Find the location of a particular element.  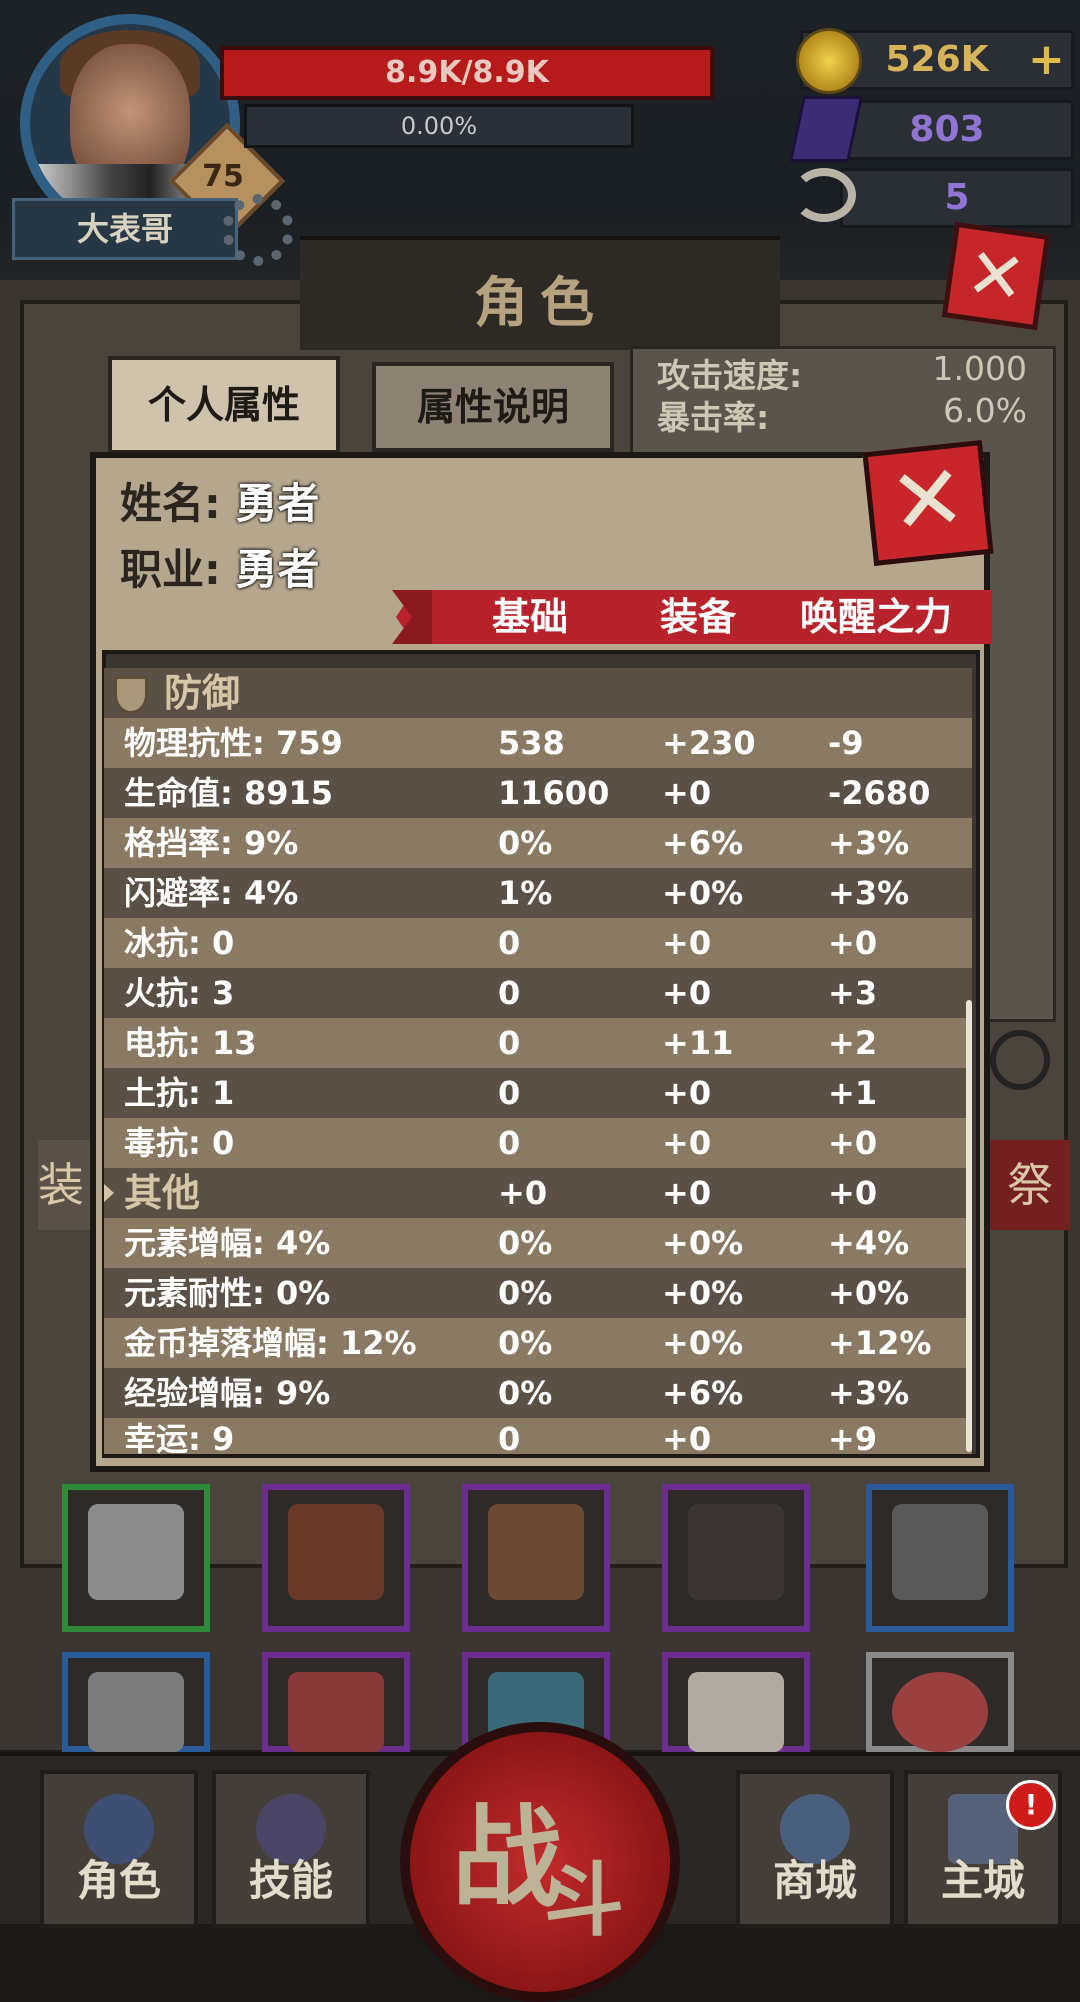

equip-slot-boots is located at coordinates (336, 1558).